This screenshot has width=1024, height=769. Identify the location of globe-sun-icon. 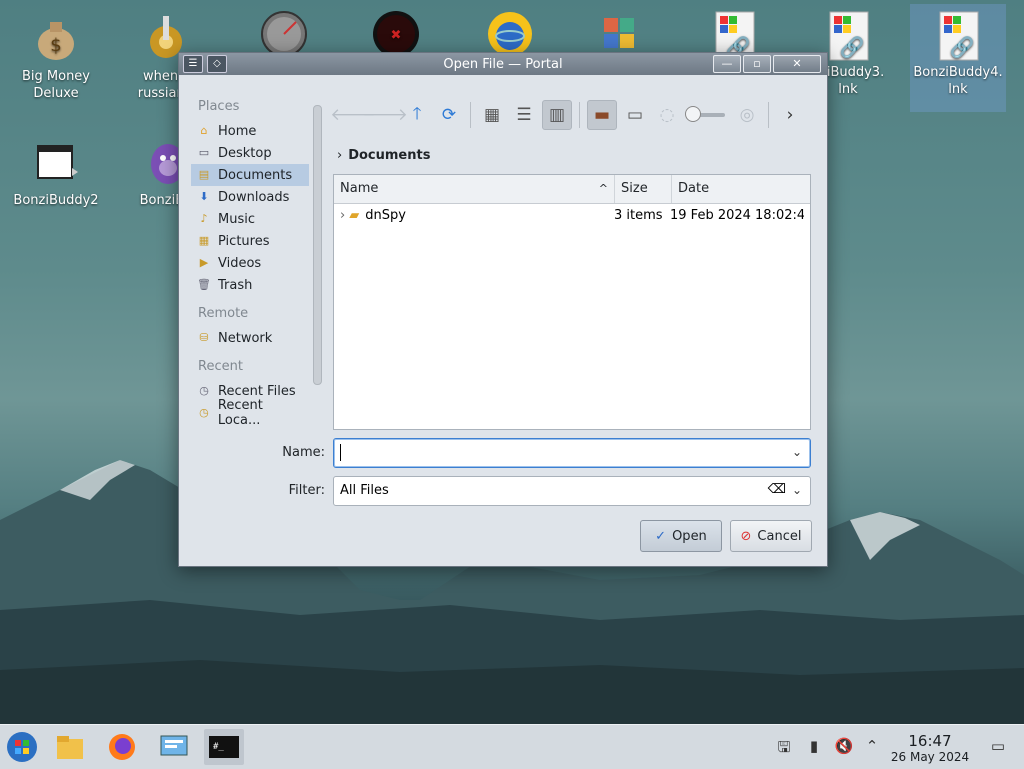
(510, 34).